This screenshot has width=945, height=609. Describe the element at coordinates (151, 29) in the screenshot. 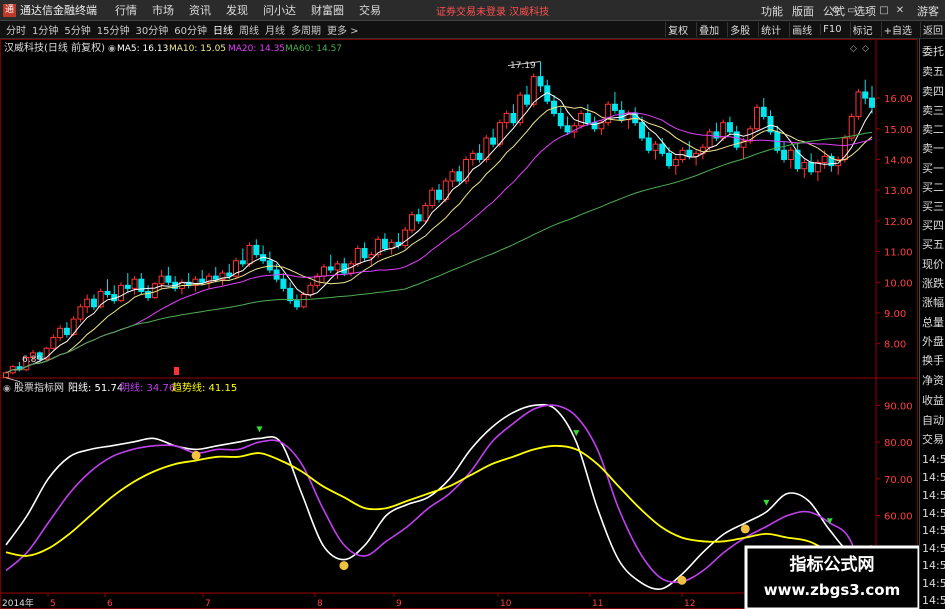

I see `period-tab: 30分钟` at that location.